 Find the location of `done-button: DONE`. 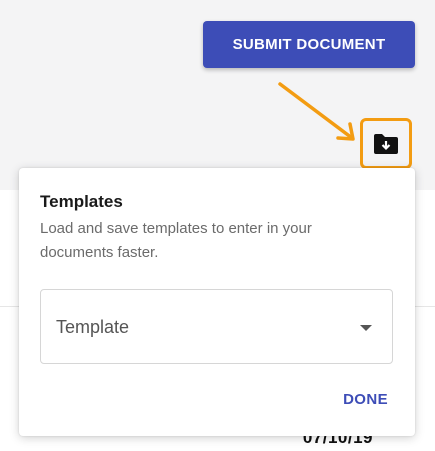

done-button: DONE is located at coordinates (365, 399).